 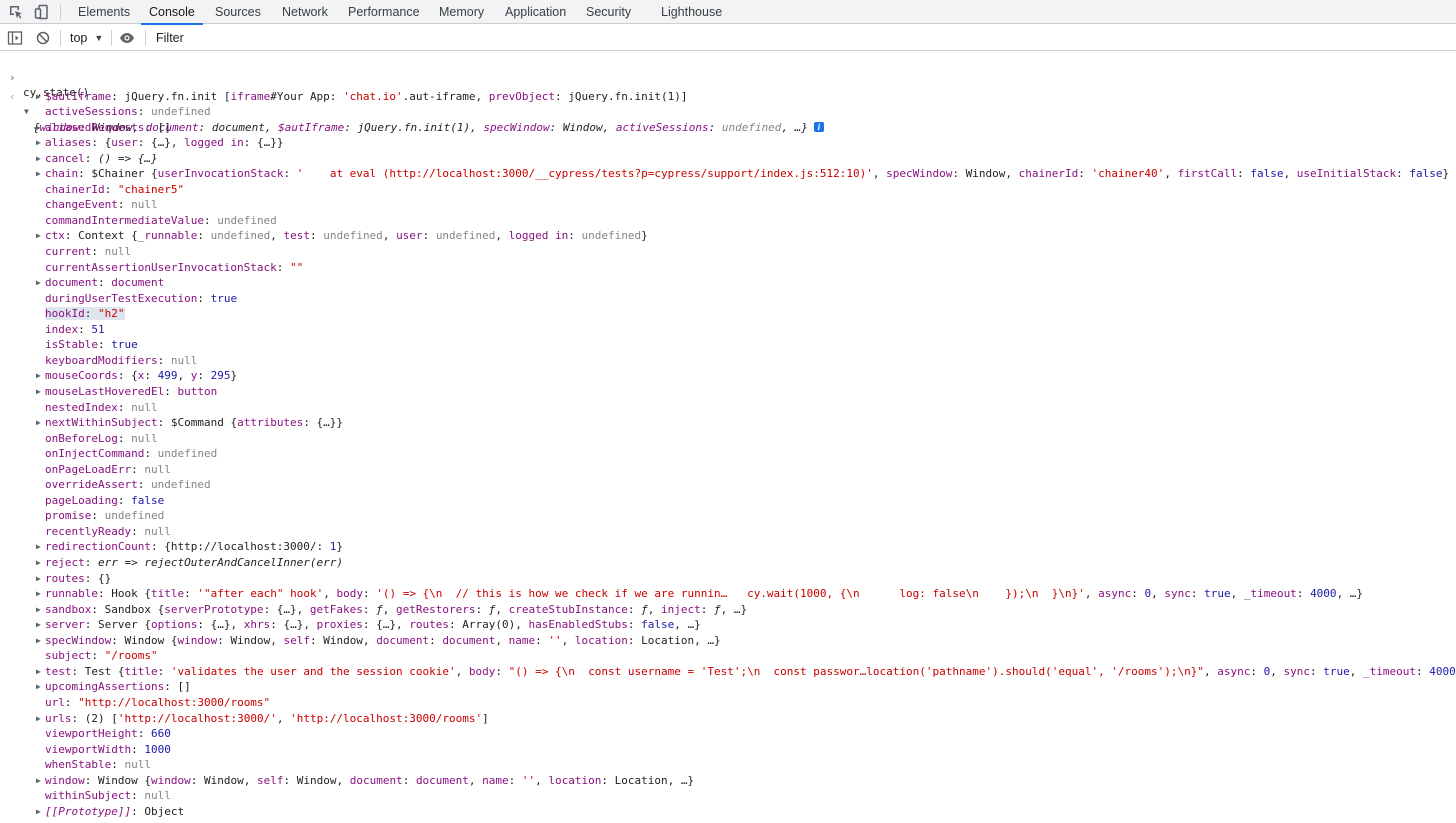 I want to click on property-key: chainerId, so click(x=75, y=189).